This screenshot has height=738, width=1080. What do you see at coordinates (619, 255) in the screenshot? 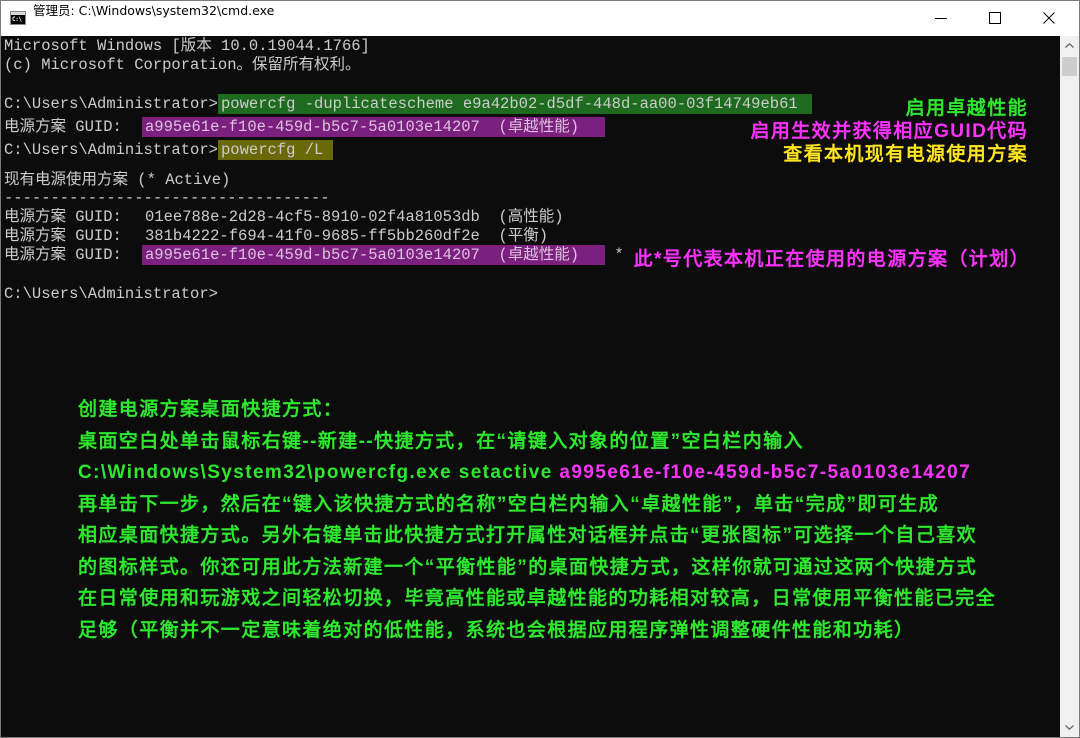
I see `active-scheme-marker: *` at bounding box center [619, 255].